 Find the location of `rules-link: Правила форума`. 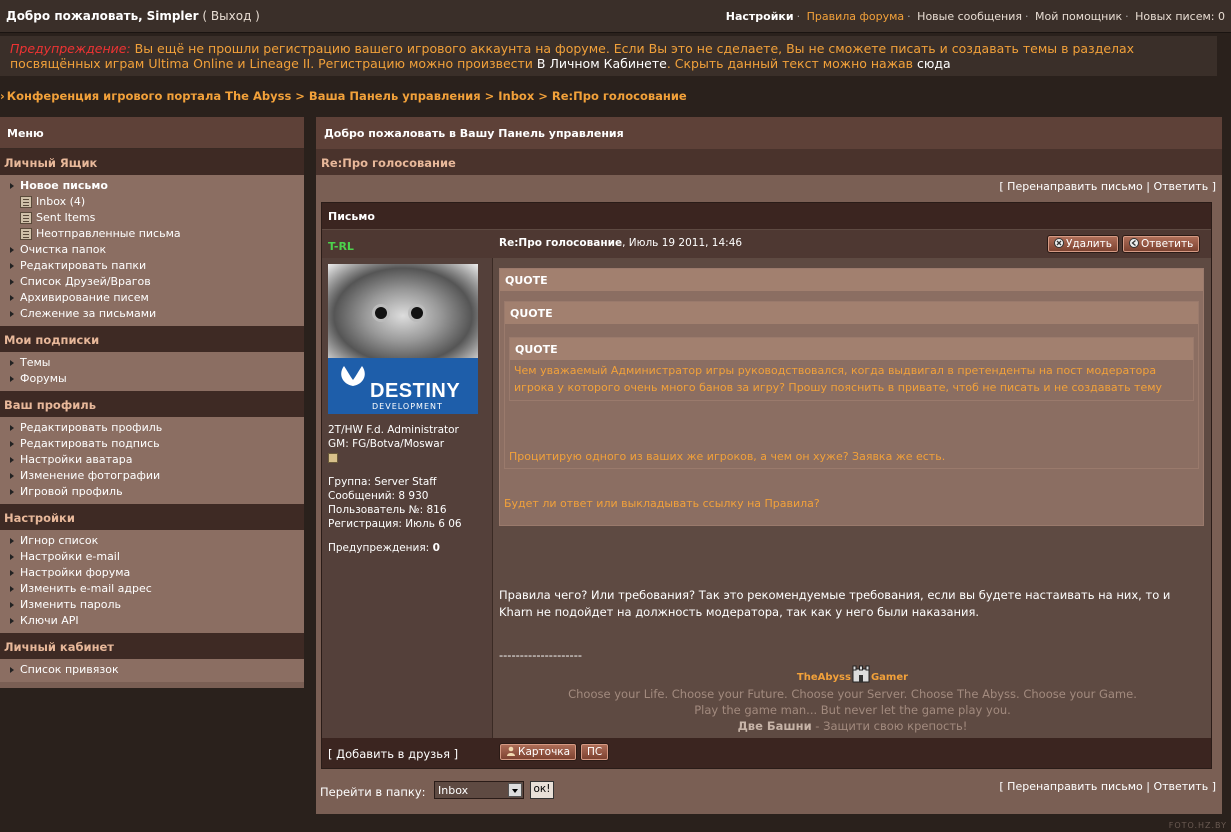

rules-link: Правила форума is located at coordinates (856, 16).